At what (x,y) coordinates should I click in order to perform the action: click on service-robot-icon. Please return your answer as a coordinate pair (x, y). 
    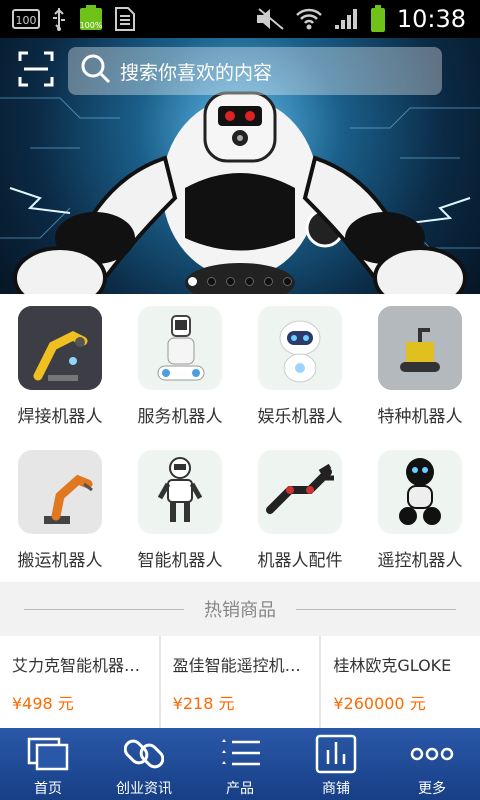
    Looking at the image, I should click on (180, 348).